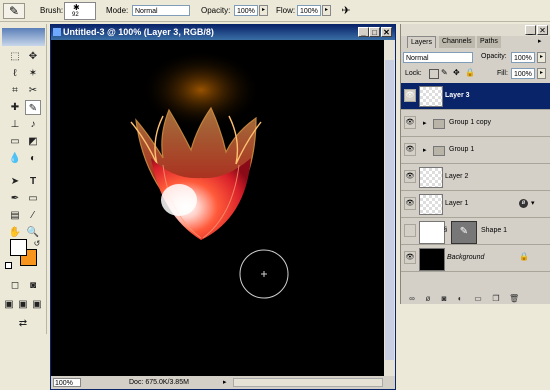  I want to click on status-menu-arrow-icon: ▸, so click(225, 382).